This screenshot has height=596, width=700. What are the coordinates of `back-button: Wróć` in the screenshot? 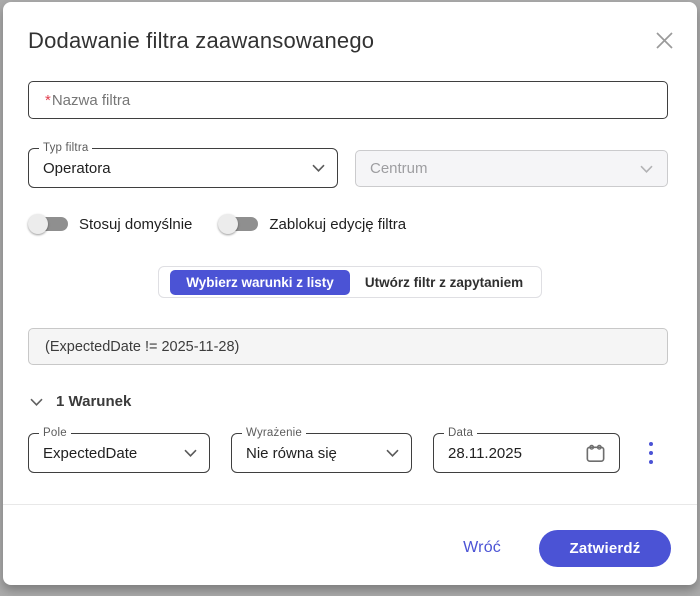 It's located at (482, 548).